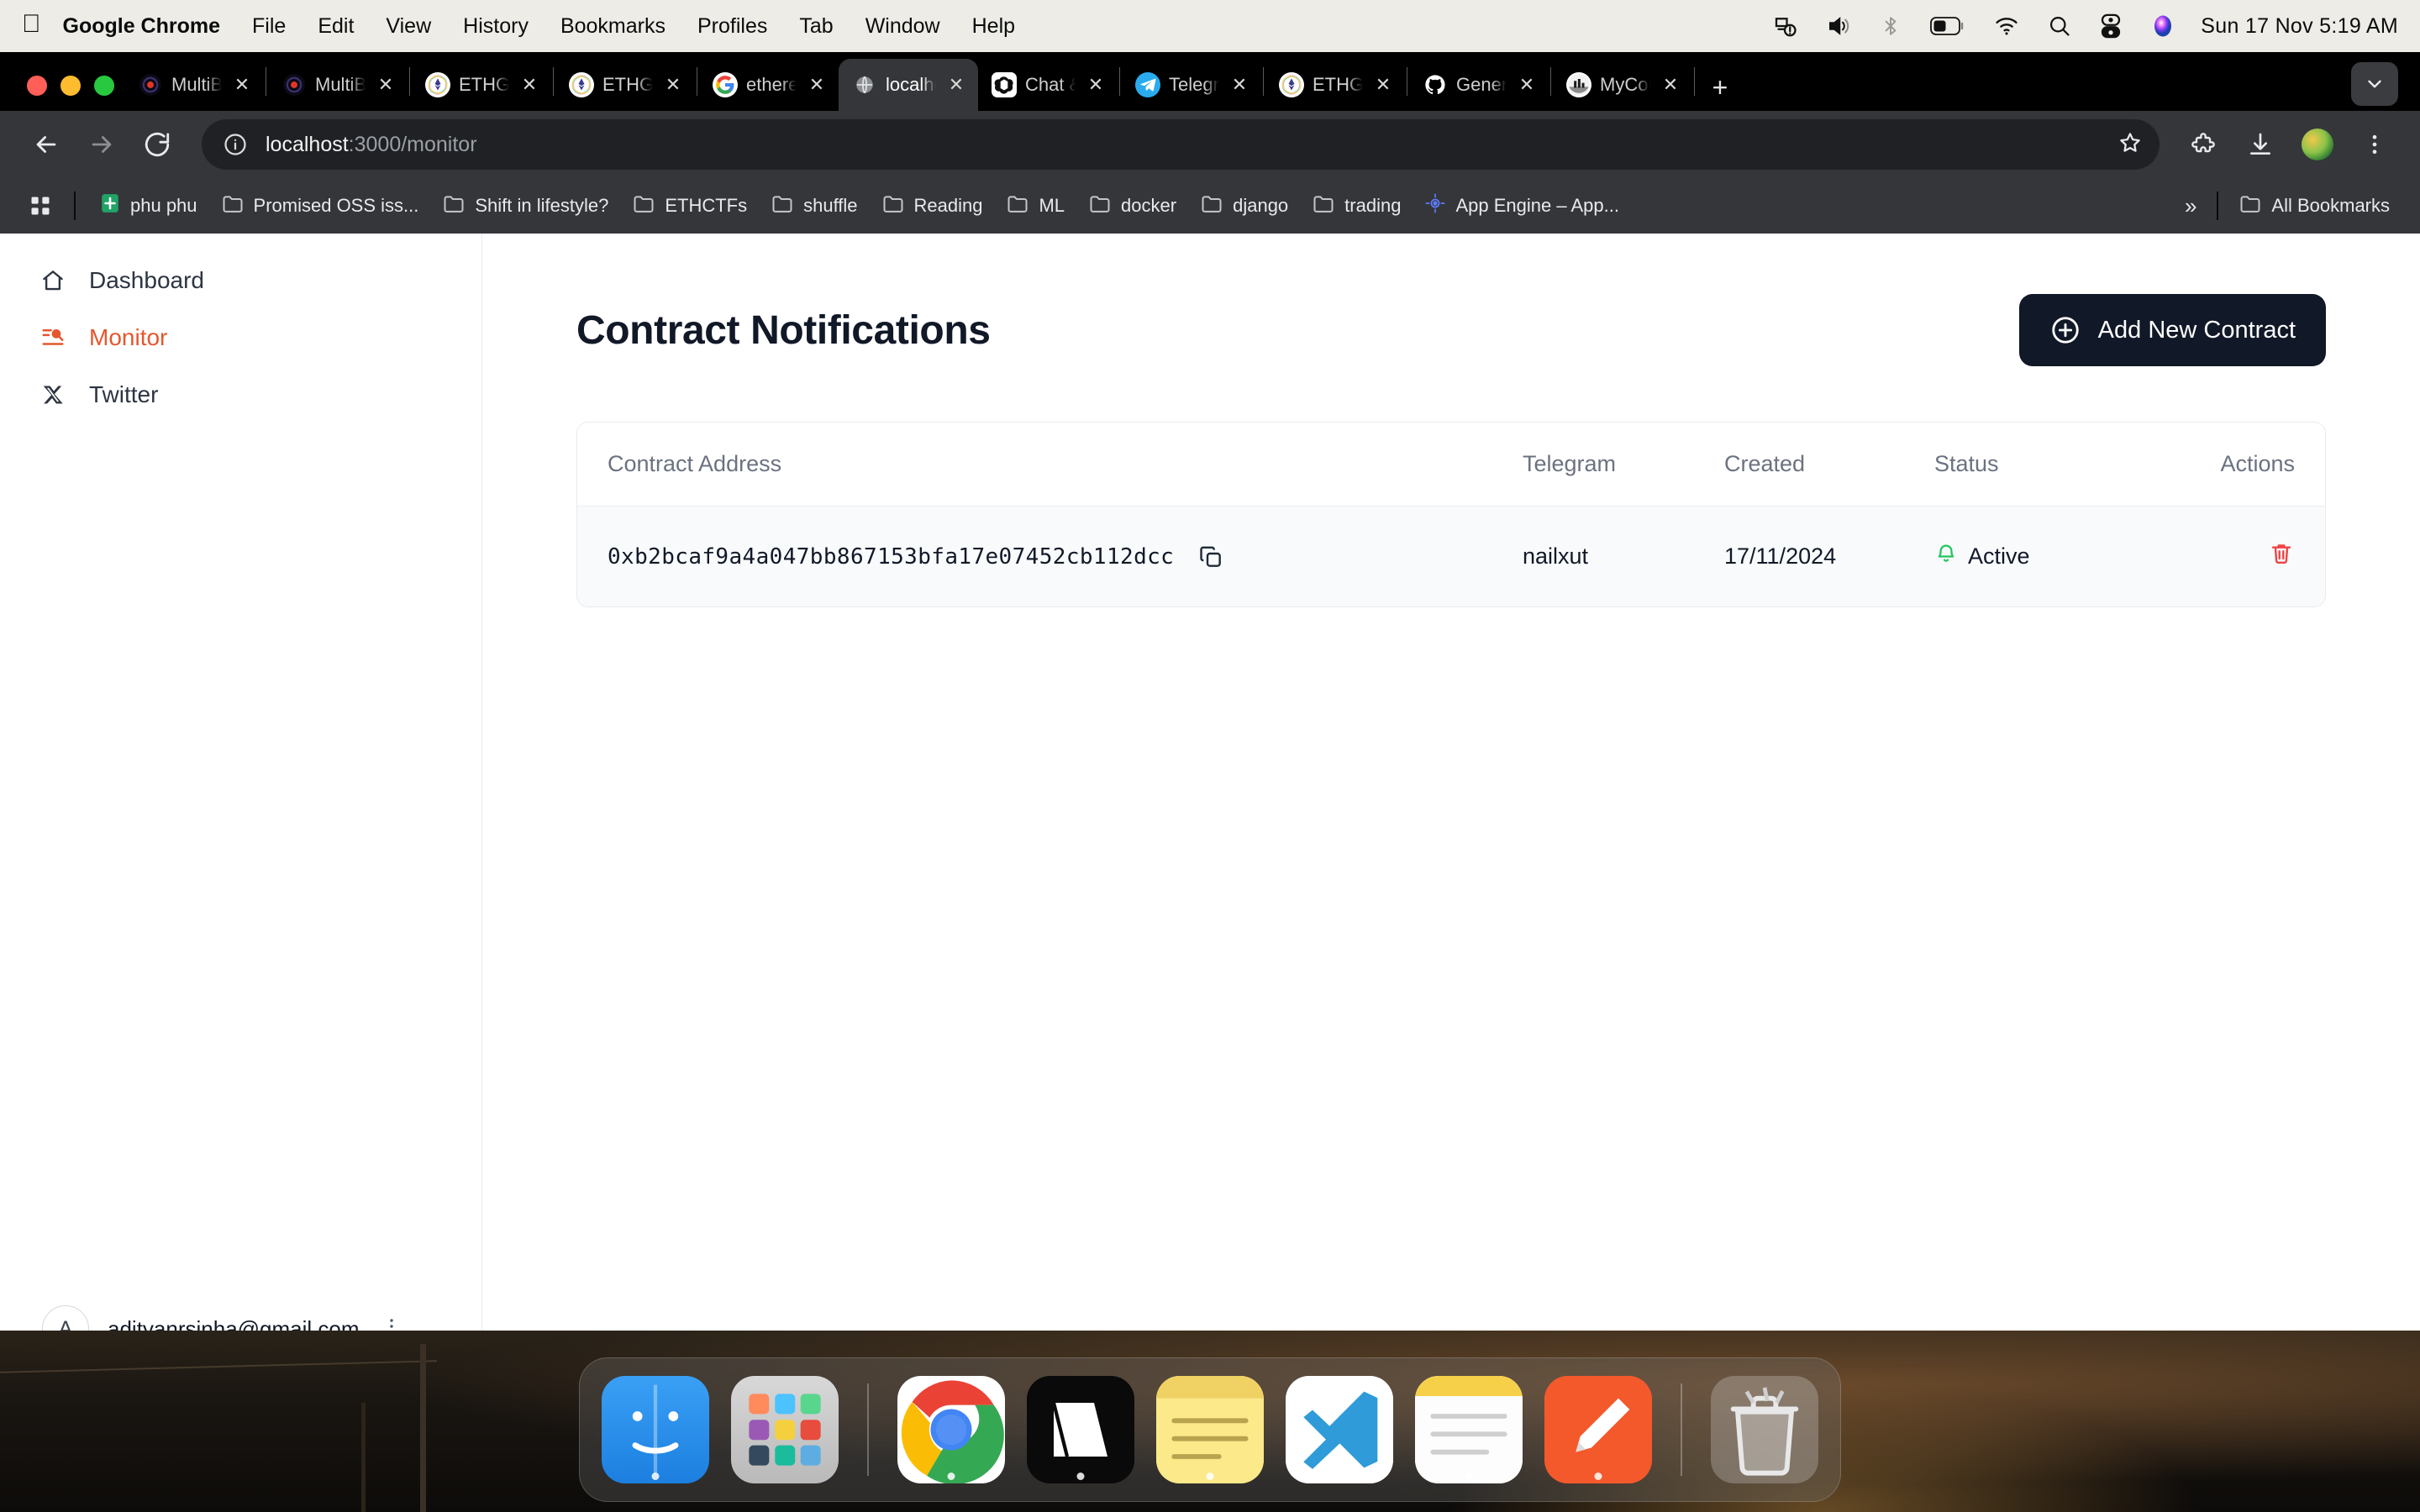 This screenshot has width=2420, height=1512. What do you see at coordinates (37, 86) in the screenshot?
I see `close-window-button` at bounding box center [37, 86].